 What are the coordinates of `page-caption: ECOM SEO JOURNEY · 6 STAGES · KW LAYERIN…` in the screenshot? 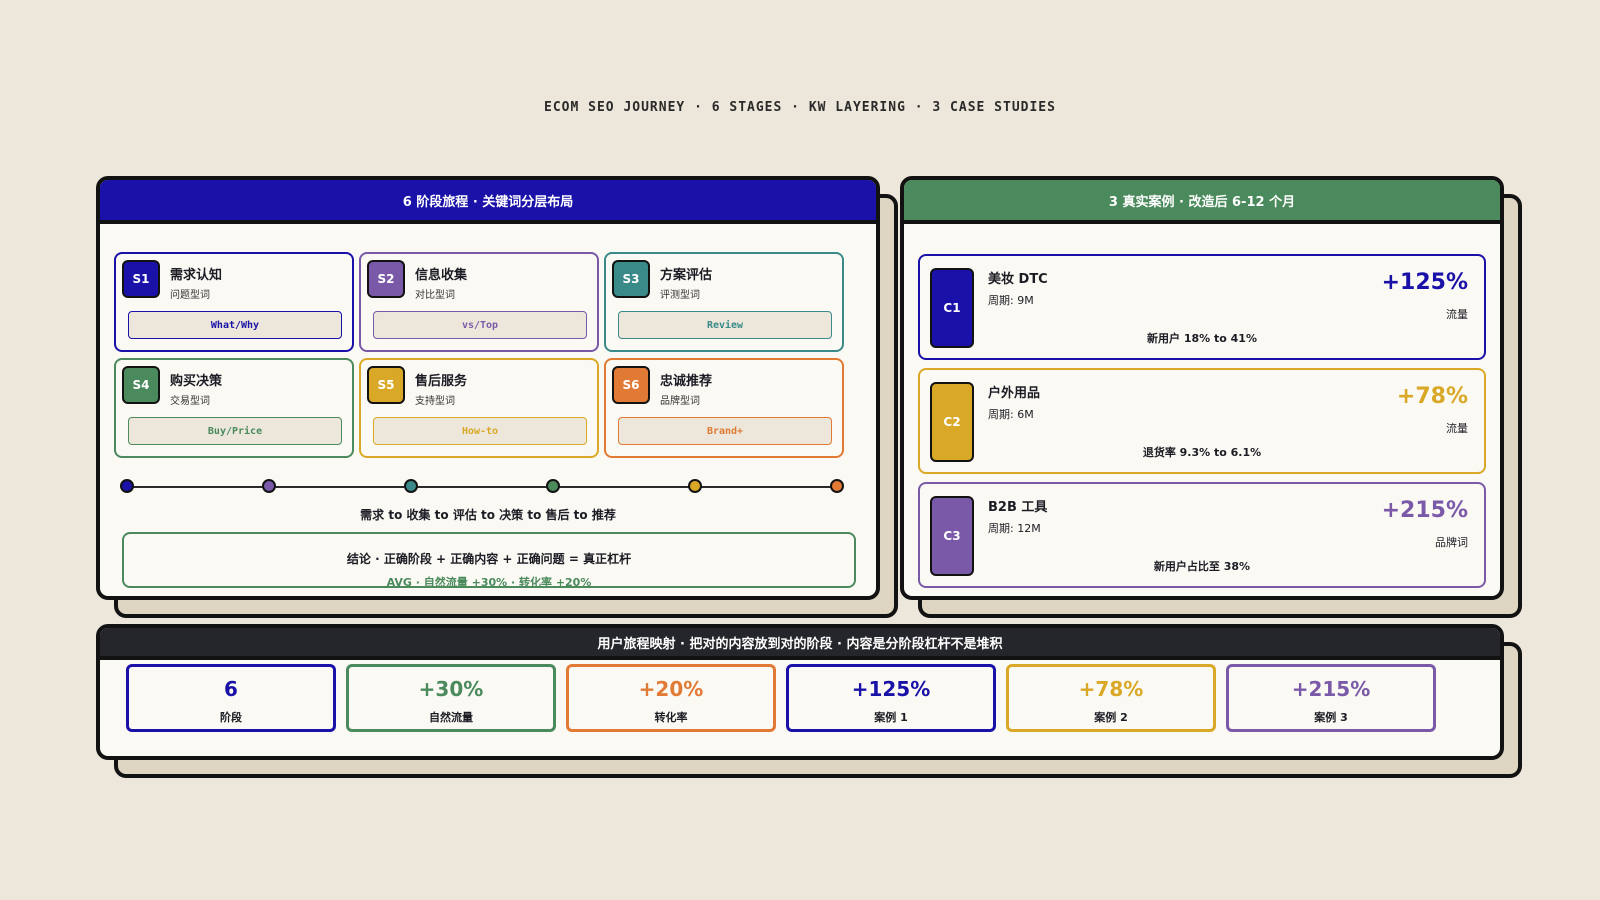 It's located at (800, 107).